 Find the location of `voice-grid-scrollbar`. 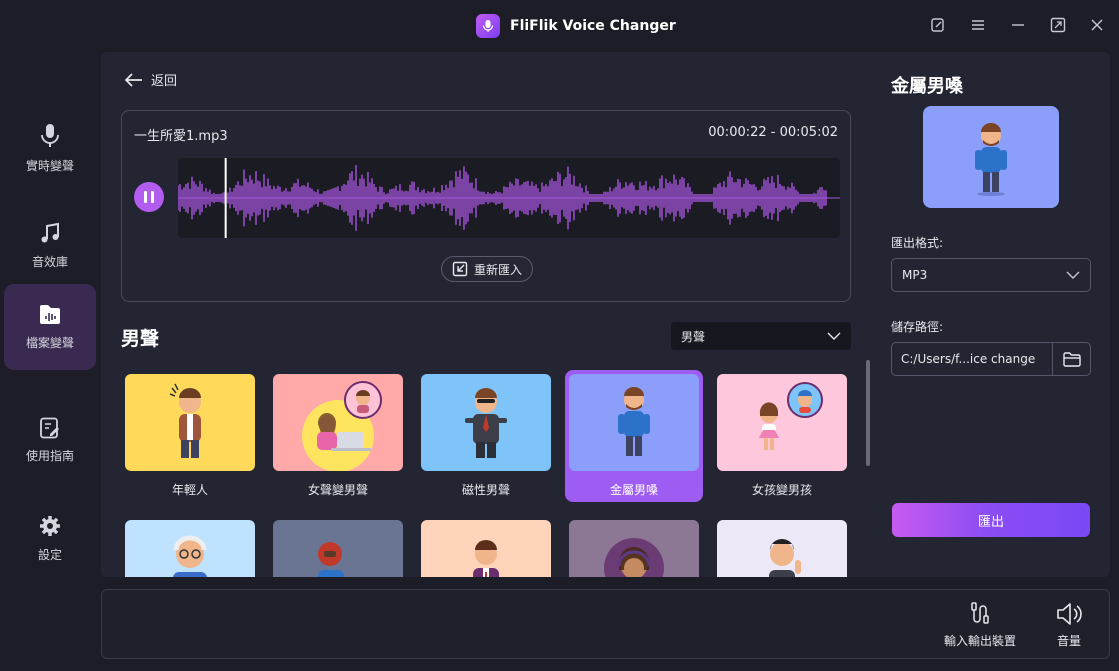

voice-grid-scrollbar is located at coordinates (868, 413).